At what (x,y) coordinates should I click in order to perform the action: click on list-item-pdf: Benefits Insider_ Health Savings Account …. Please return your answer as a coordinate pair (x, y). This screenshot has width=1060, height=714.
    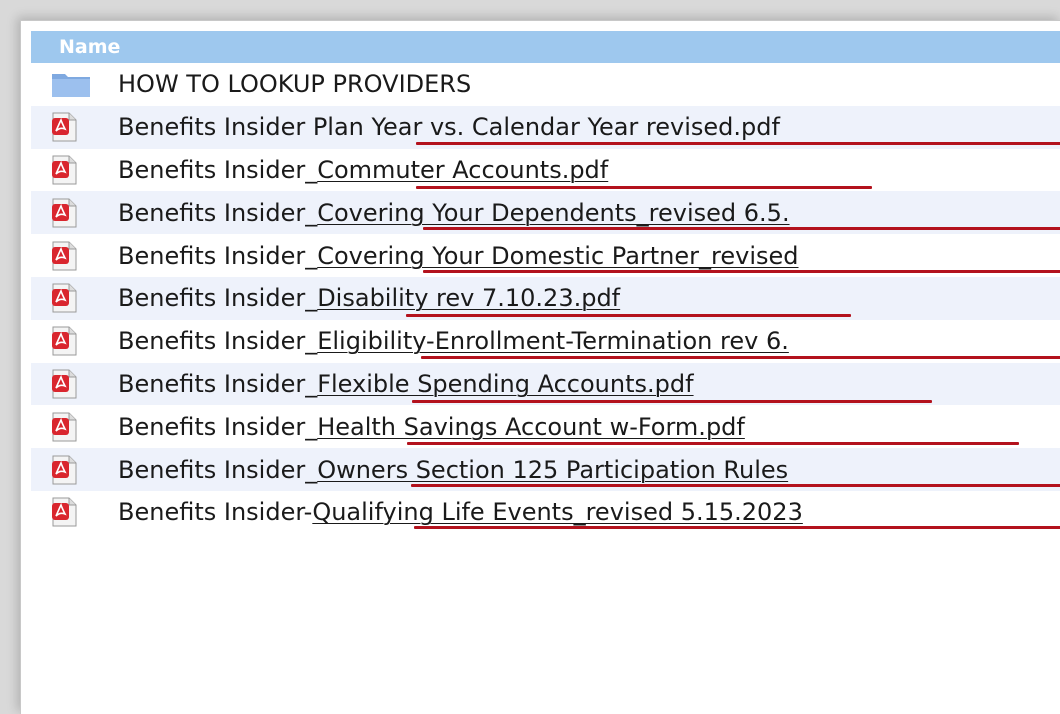
    Looking at the image, I should click on (545, 426).